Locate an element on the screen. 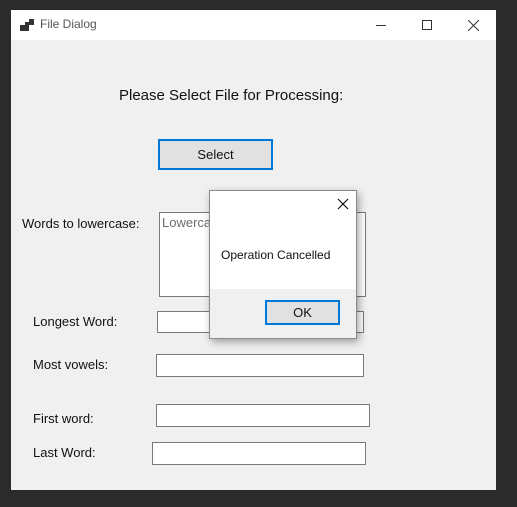 This screenshot has height=507, width=517. window-title: File Dialog is located at coordinates (68, 24).